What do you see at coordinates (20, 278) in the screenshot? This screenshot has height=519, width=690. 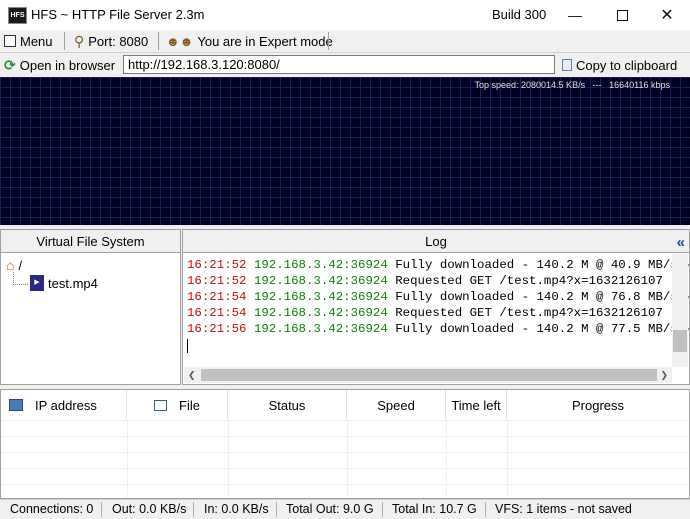 I see `tree-connector` at bounding box center [20, 278].